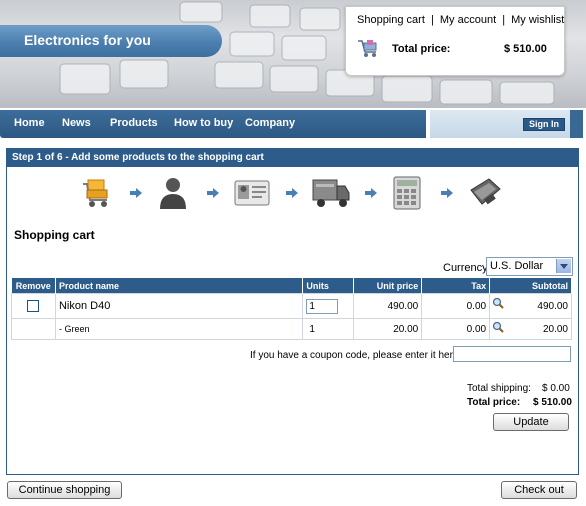 The height and width of the screenshot is (506, 586). I want to click on table-row: Nikon D40 1 490.00 0.00 490.00, so click(291, 306).